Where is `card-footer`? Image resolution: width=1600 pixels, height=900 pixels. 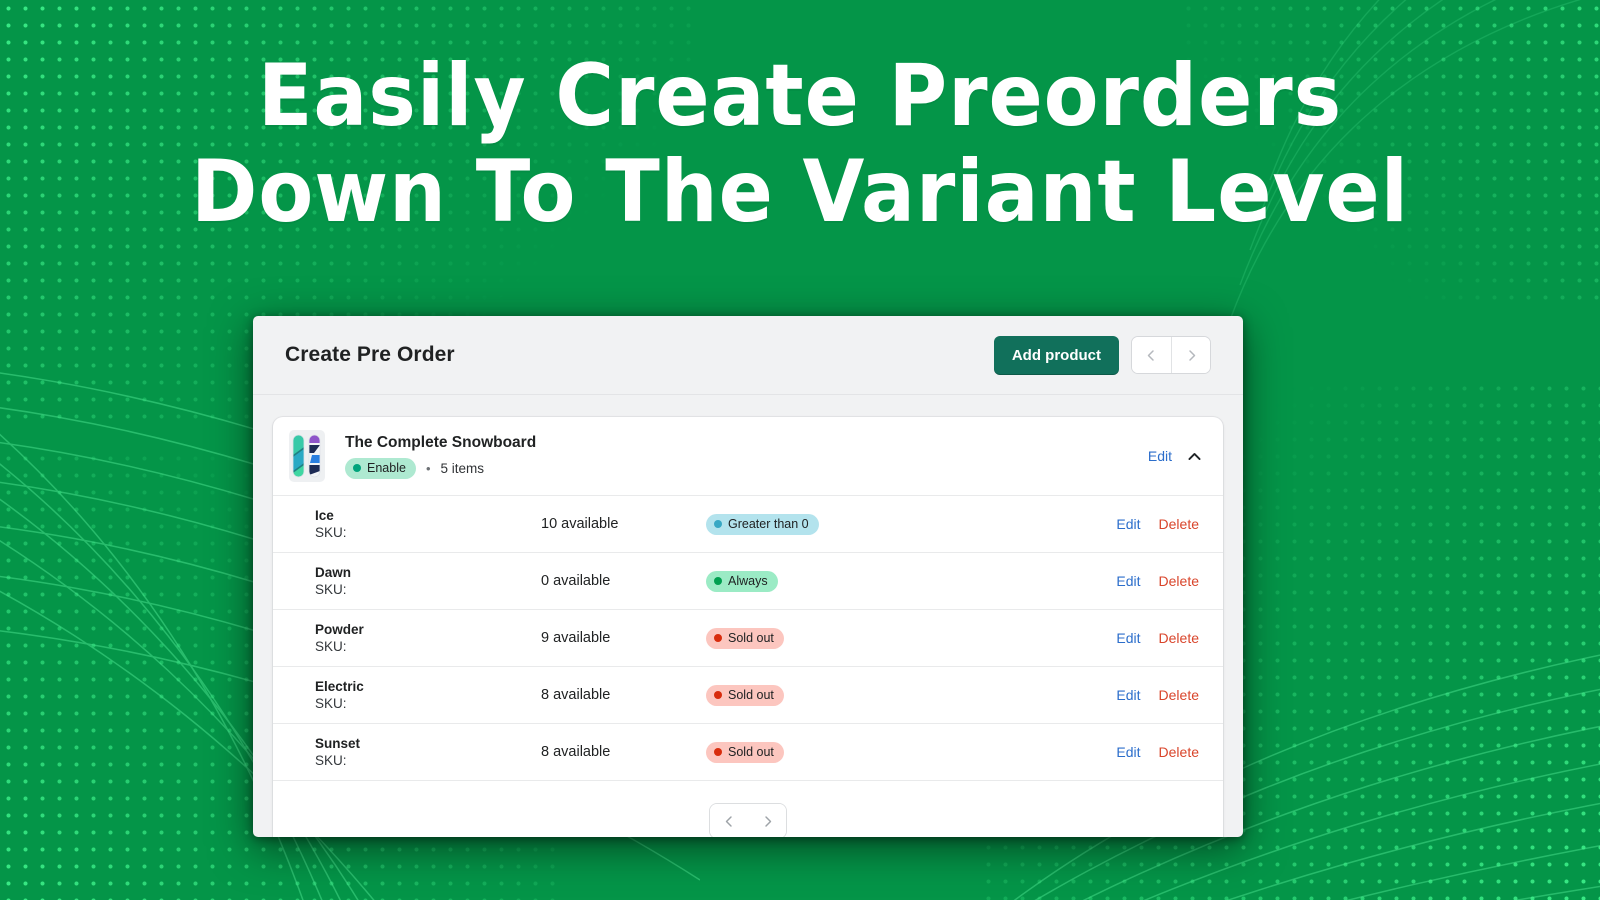
card-footer is located at coordinates (748, 808).